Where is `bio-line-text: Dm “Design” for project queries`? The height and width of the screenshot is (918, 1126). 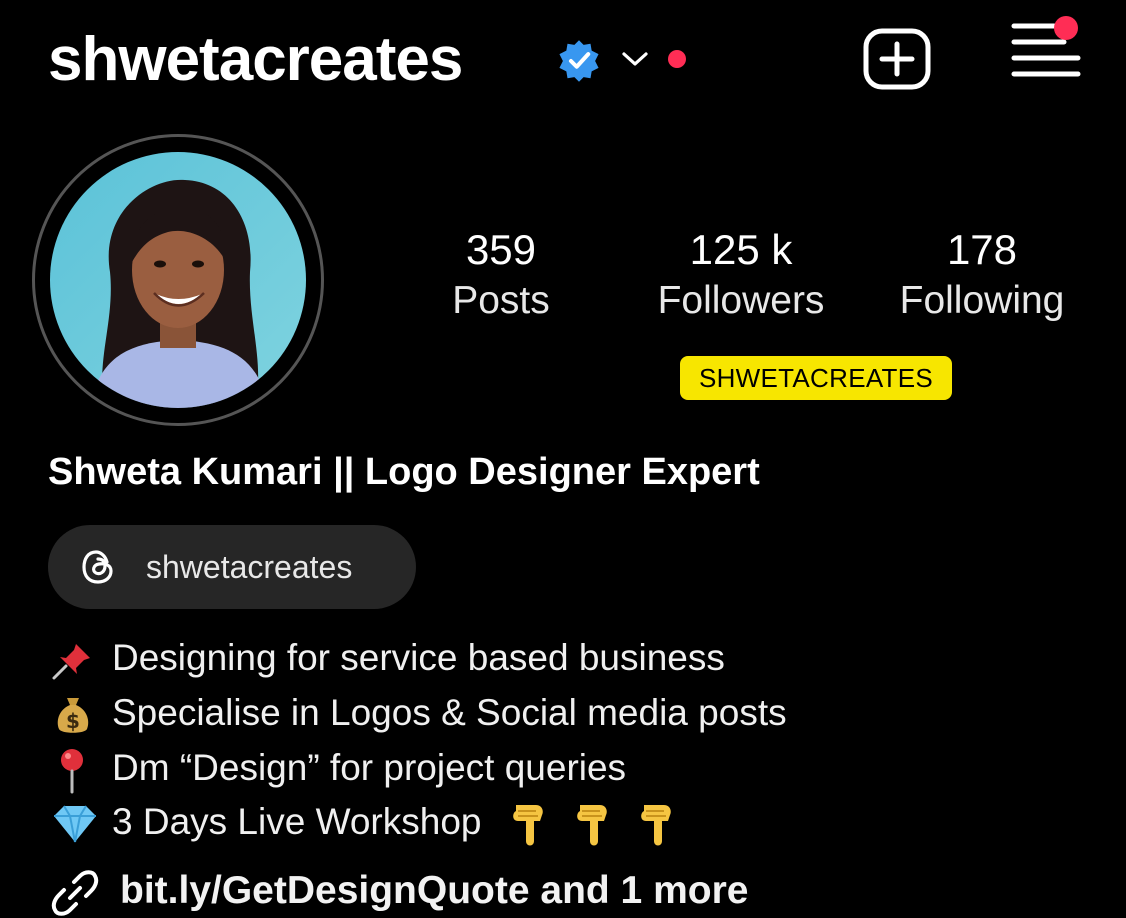
bio-line-text: Dm “Design” for project queries is located at coordinates (369, 767).